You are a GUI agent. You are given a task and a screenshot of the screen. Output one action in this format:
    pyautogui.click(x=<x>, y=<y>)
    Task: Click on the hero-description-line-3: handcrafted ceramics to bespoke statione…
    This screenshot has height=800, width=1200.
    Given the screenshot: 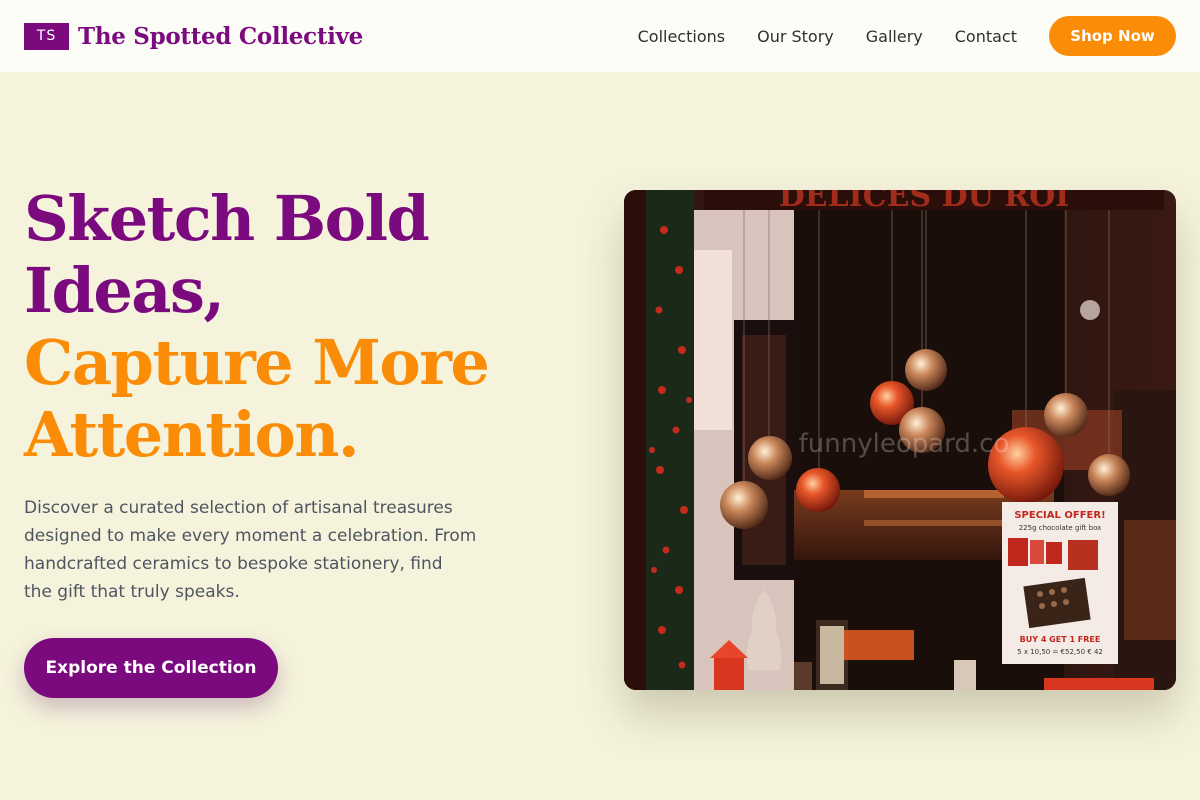 What is the action you would take?
    pyautogui.click(x=233, y=564)
    